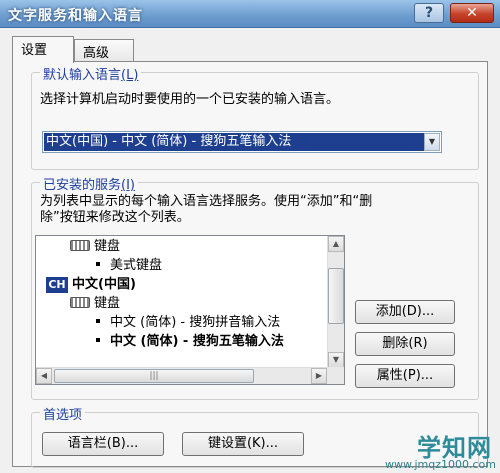 This screenshot has width=500, height=473. Describe the element at coordinates (190, 99) in the screenshot. I see `default-language-description: 选择计算机启动时要使用的一个已安装的输入语言。` at that location.